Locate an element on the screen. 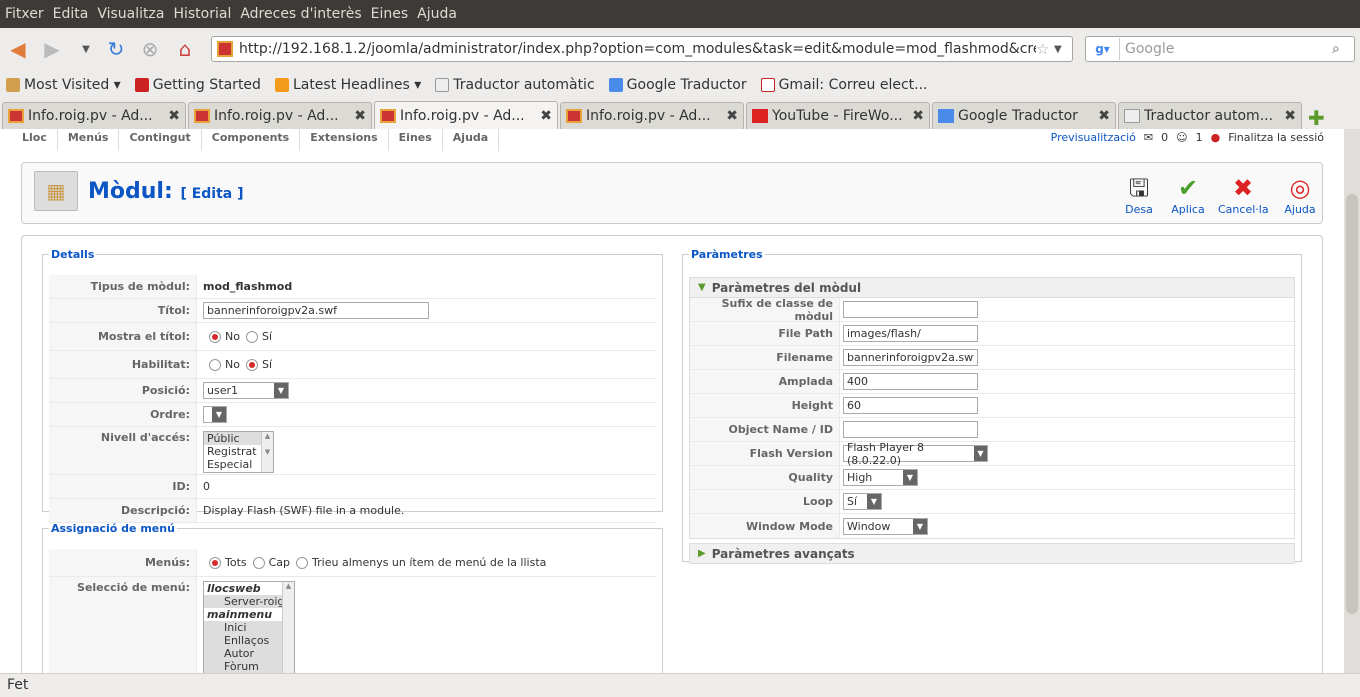  users-count: 1 is located at coordinates (1199, 137).